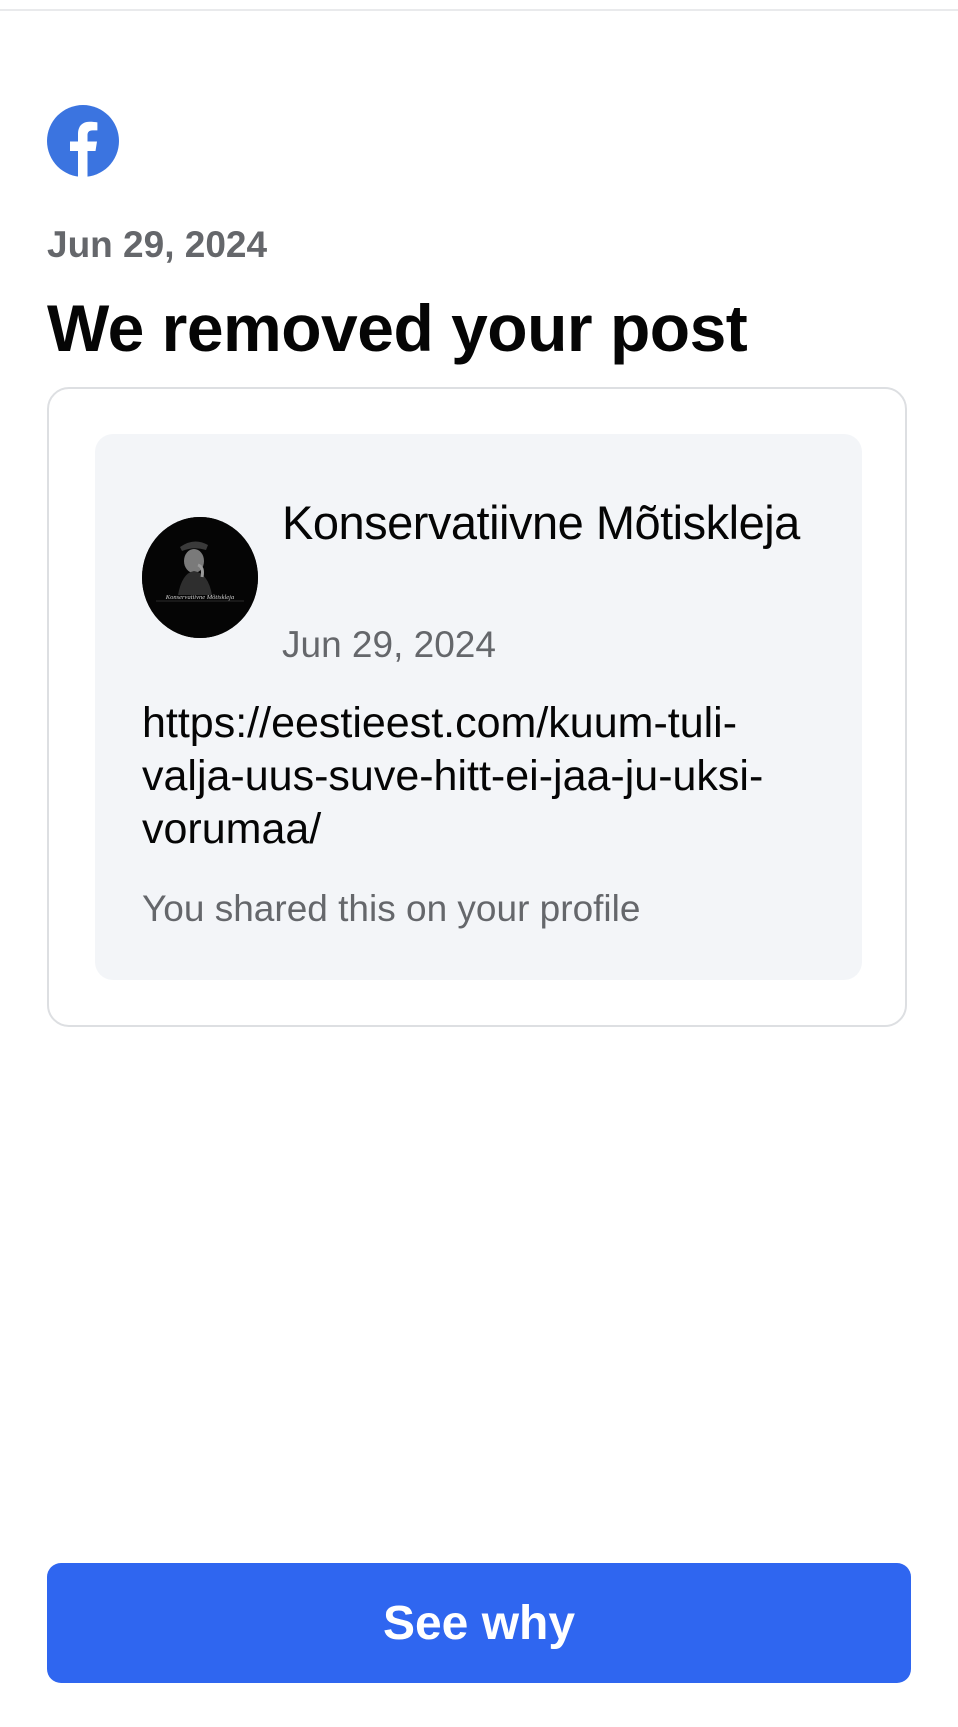 This screenshot has width=958, height=1727. What do you see at coordinates (391, 908) in the screenshot?
I see `share-note: You shared this on your profile` at bounding box center [391, 908].